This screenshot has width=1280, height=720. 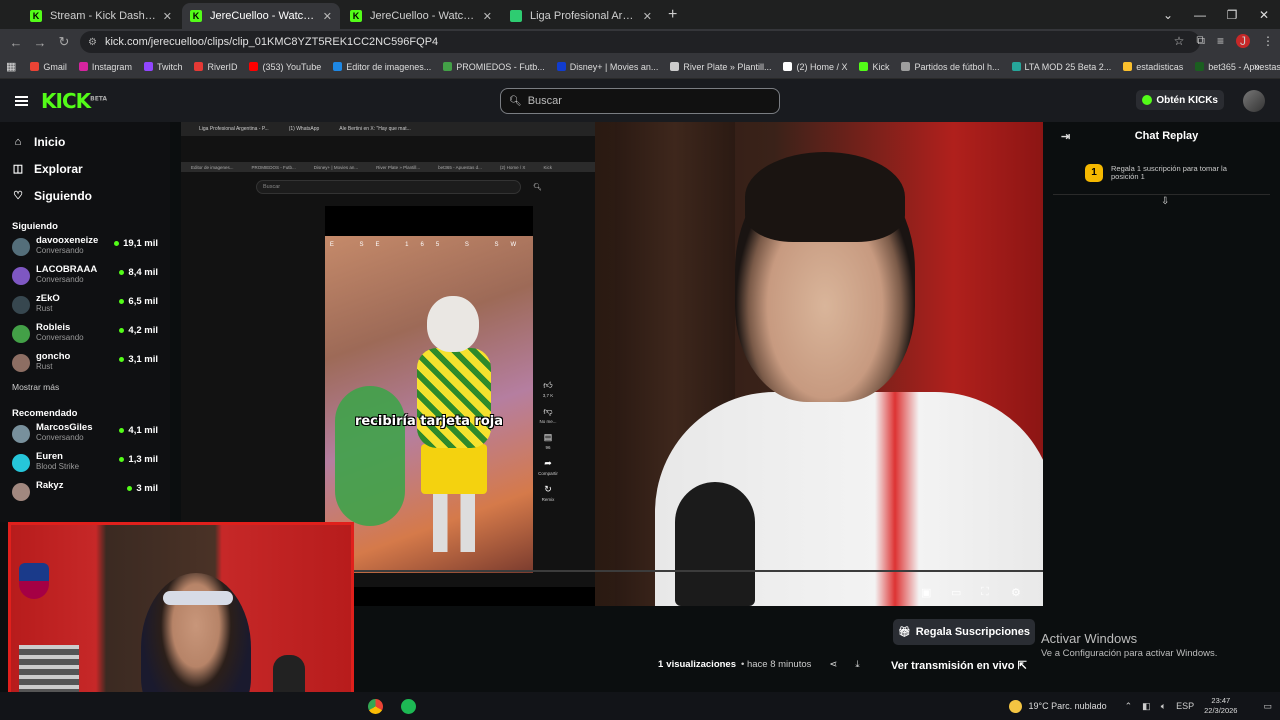 What do you see at coordinates (85, 195) in the screenshot?
I see `sidebar-item-siguiendo: ♡ Siguiendo` at bounding box center [85, 195].